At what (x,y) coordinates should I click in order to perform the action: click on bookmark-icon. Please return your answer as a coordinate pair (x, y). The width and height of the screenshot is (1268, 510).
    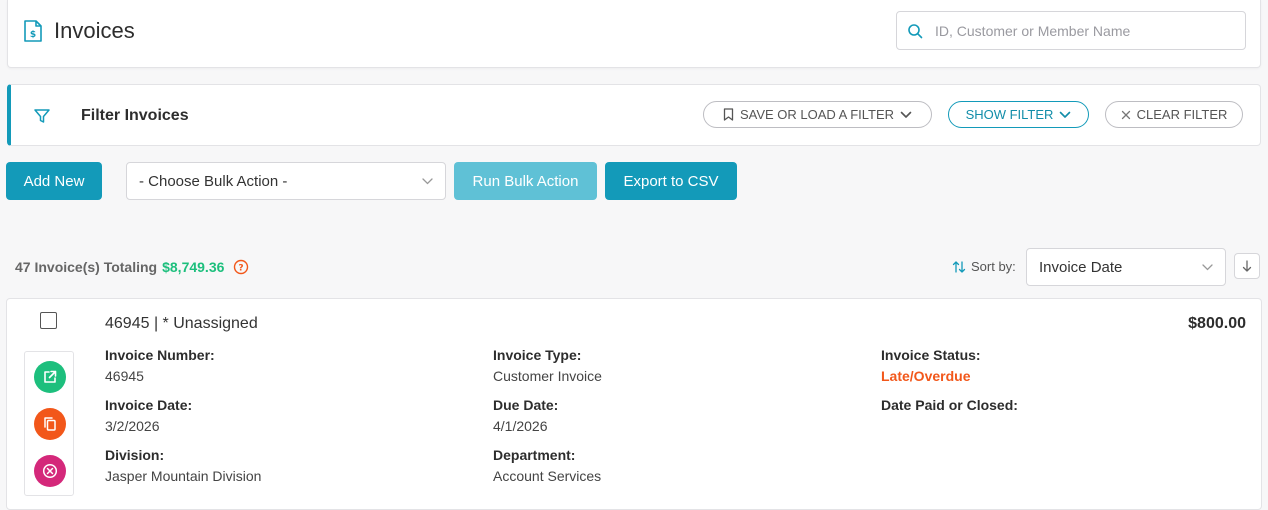
    Looking at the image, I should click on (728, 114).